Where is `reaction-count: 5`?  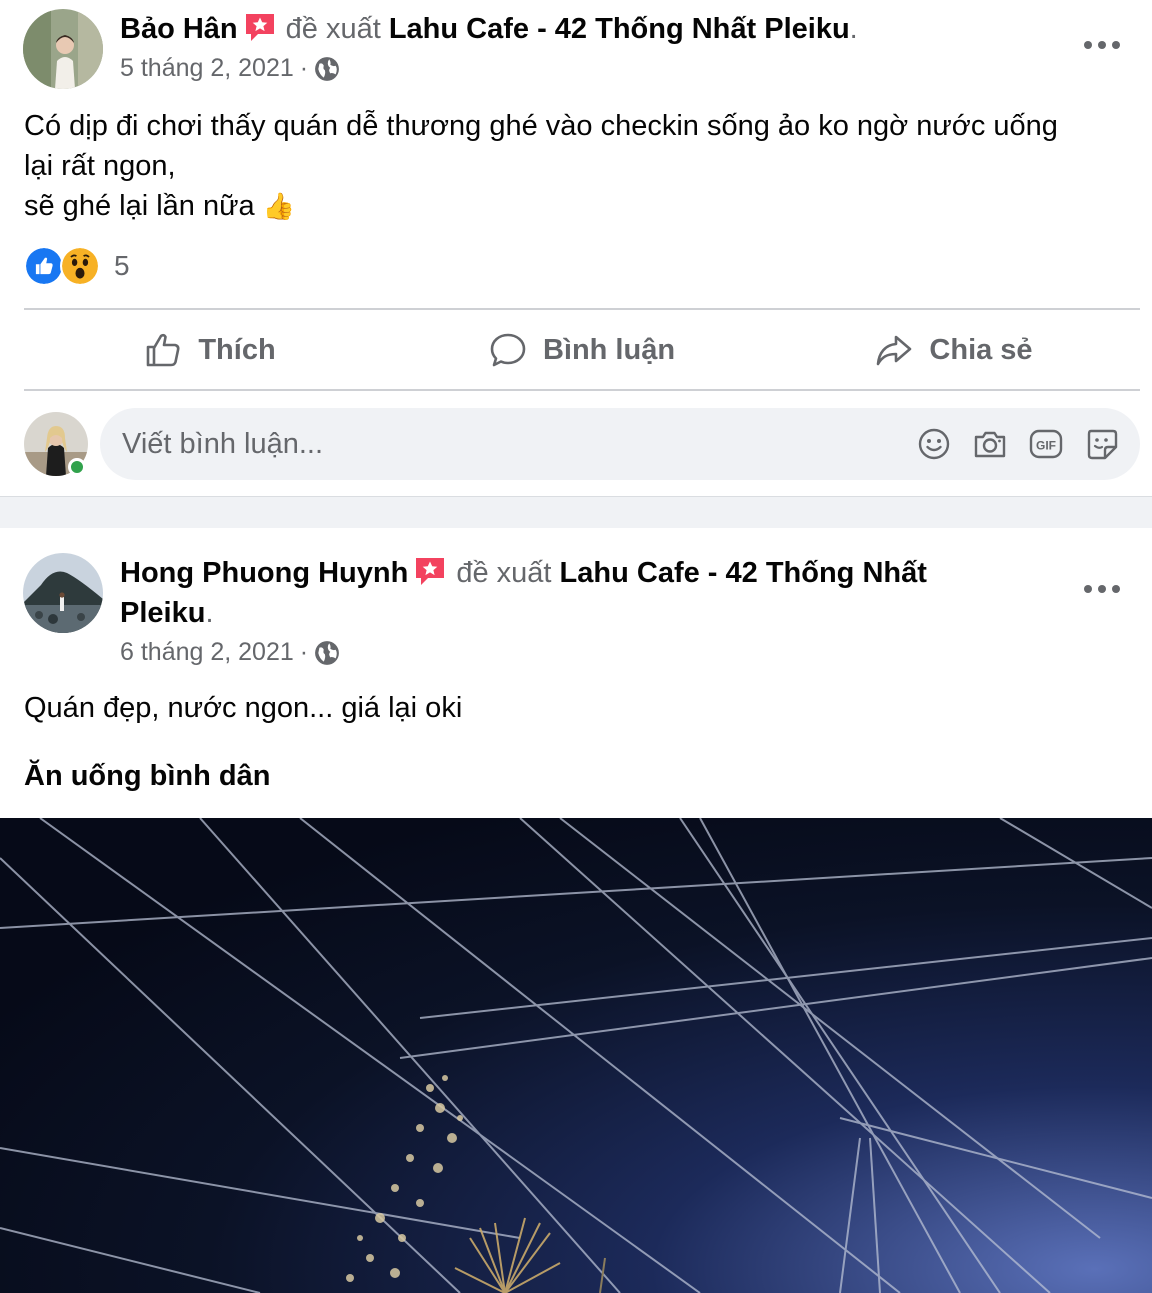 reaction-count: 5 is located at coordinates (122, 266).